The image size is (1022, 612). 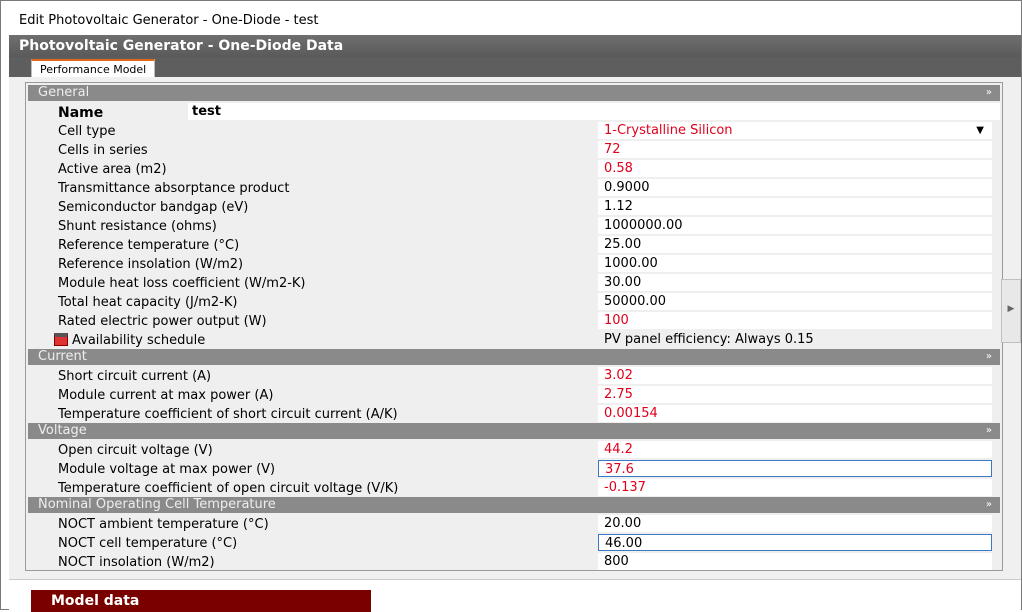 I want to click on property-label: NOCT cell temperature (°C), so click(x=148, y=543).